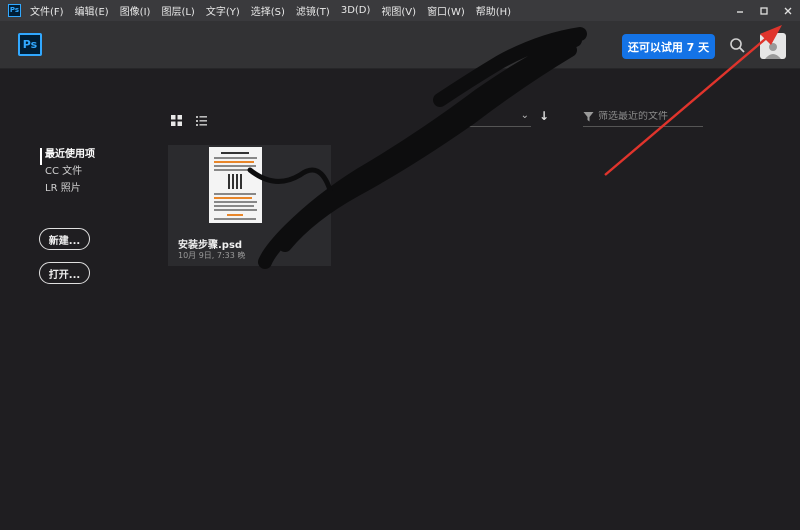 The image size is (800, 530). Describe the element at coordinates (210, 245) in the screenshot. I see `file-name: 安装步骤.psd` at that location.